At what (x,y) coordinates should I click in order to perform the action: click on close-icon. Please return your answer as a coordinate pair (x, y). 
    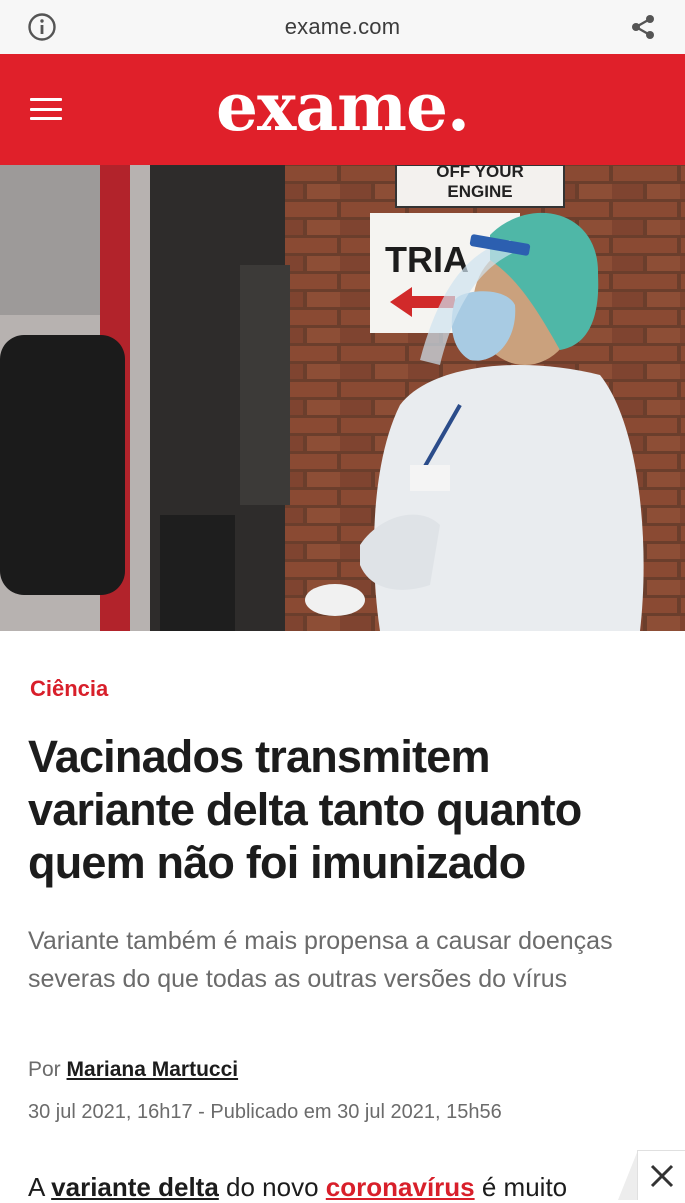
    Looking at the image, I should click on (661, 1175).